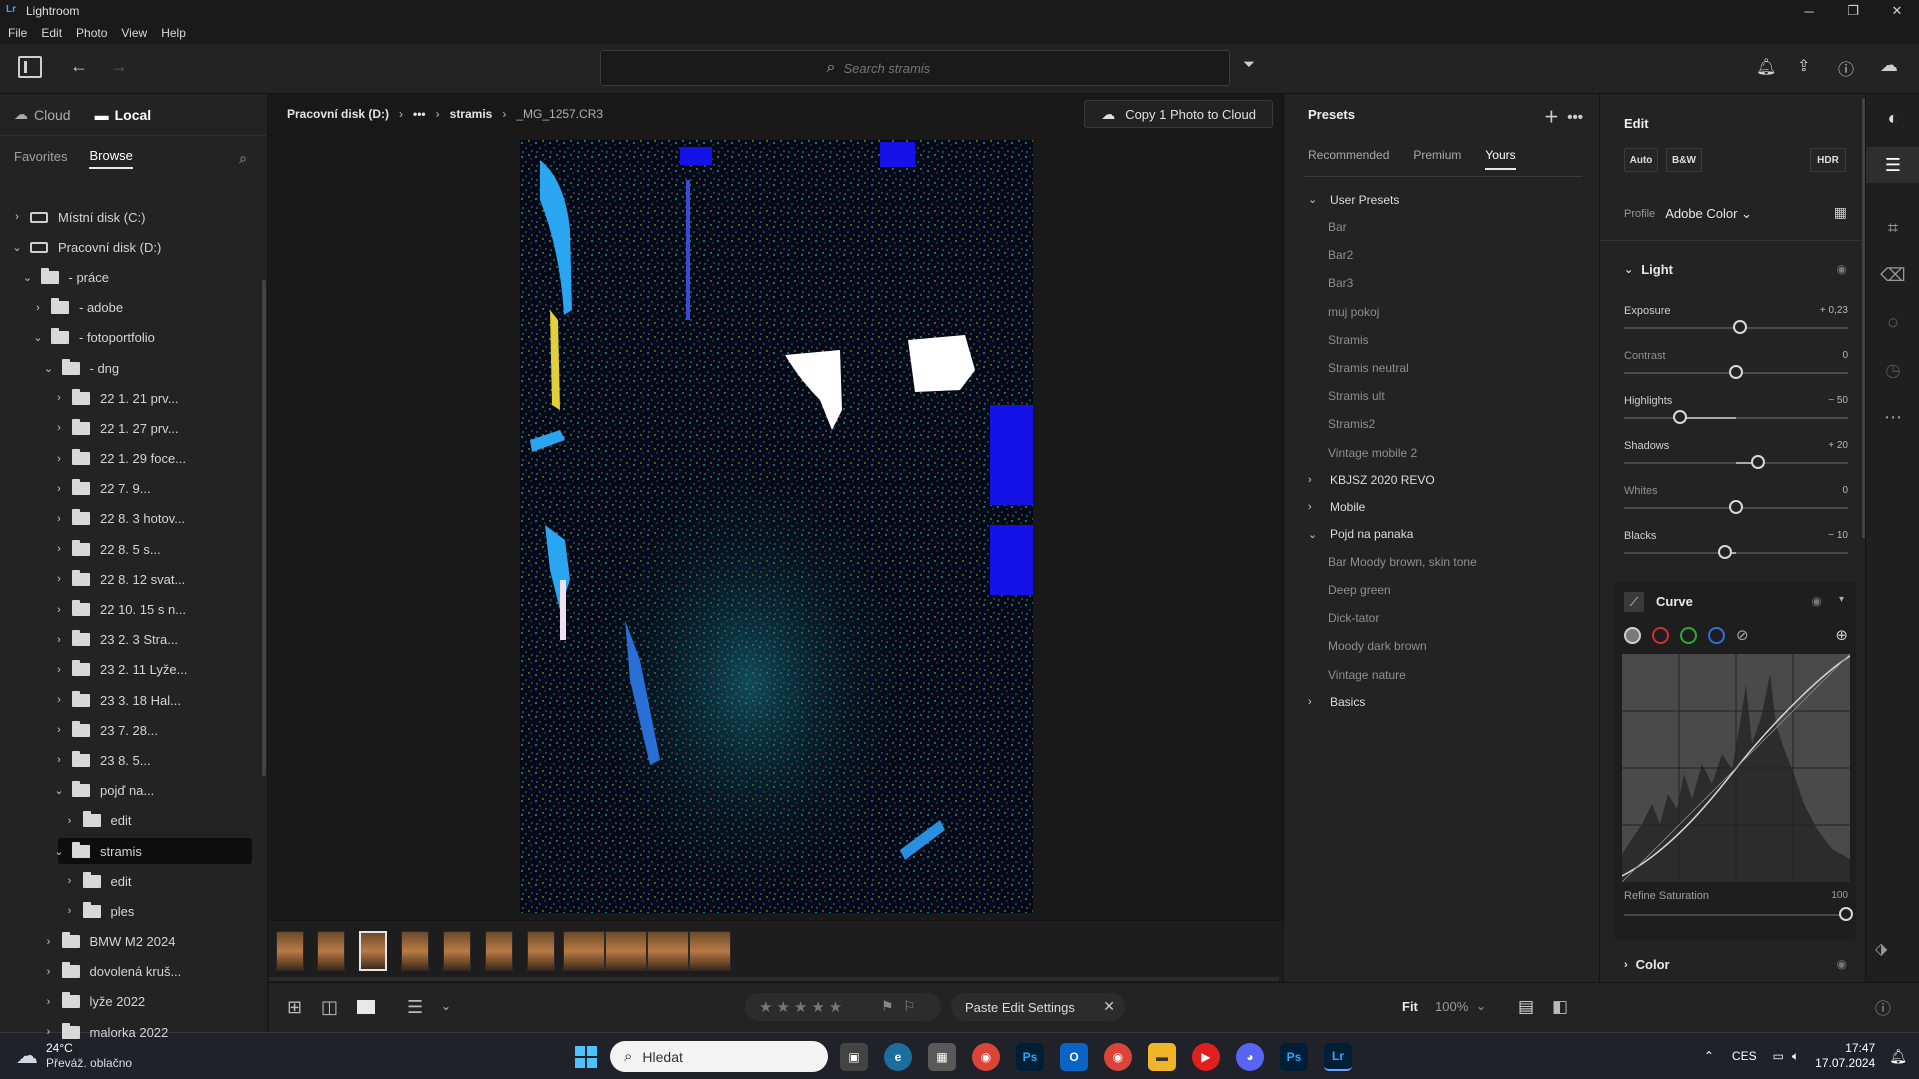 This screenshot has width=1919, height=1079. What do you see at coordinates (123, 115) in the screenshot?
I see `tab-local: ▬ Local` at bounding box center [123, 115].